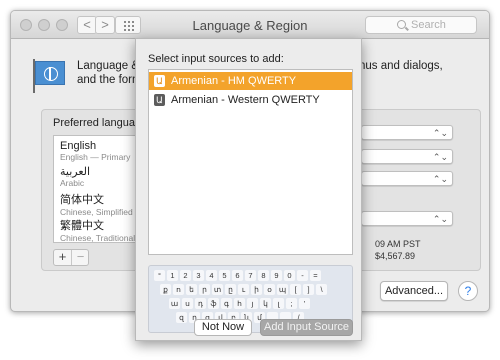  What do you see at coordinates (468, 291) in the screenshot?
I see `help-button: ?` at bounding box center [468, 291].